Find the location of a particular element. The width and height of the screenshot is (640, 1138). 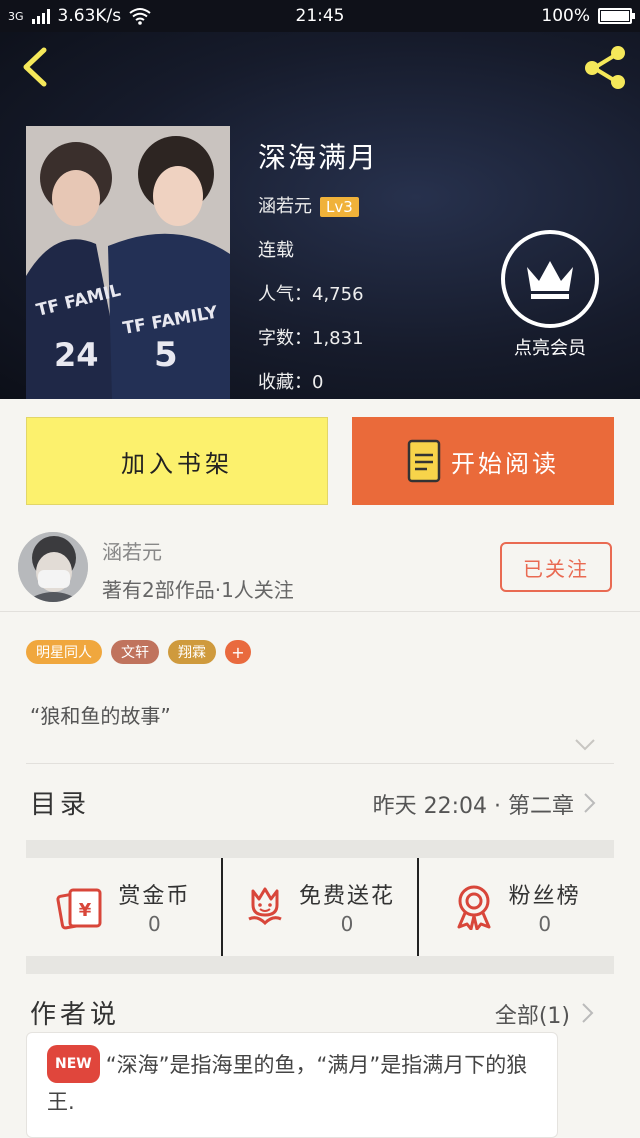

latest-chapter: 昨天 22:04 · 第二章 is located at coordinates (473, 806).